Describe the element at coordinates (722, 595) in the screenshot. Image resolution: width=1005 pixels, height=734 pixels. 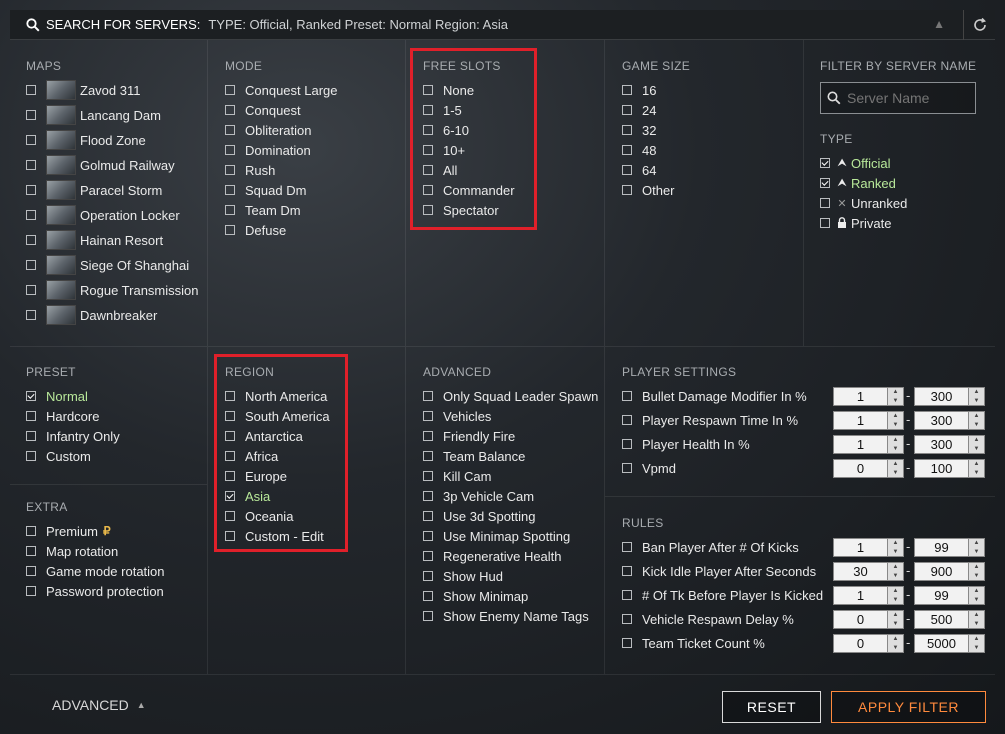
I see `rule-row: # Of Tk Before Player Is Kicked` at that location.